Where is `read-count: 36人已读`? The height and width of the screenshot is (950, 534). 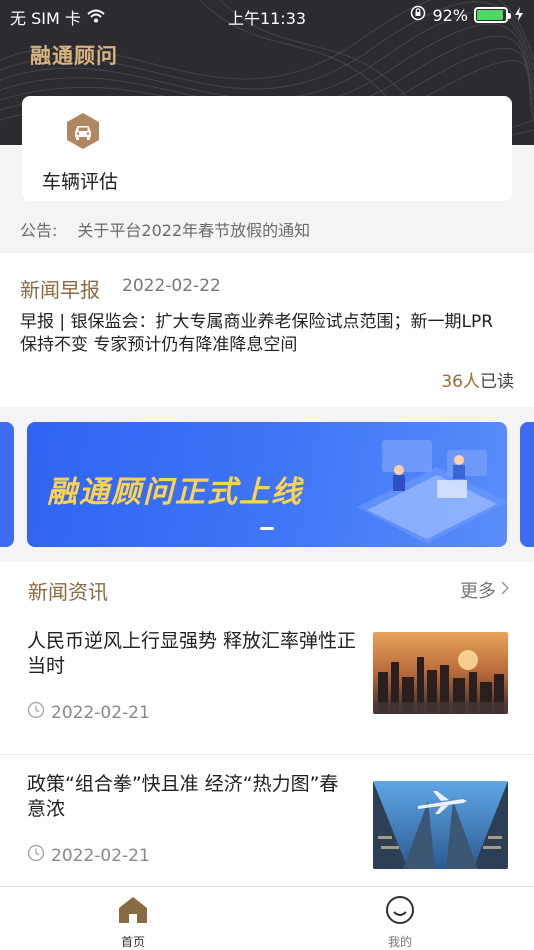 read-count: 36人已读 is located at coordinates (477, 379).